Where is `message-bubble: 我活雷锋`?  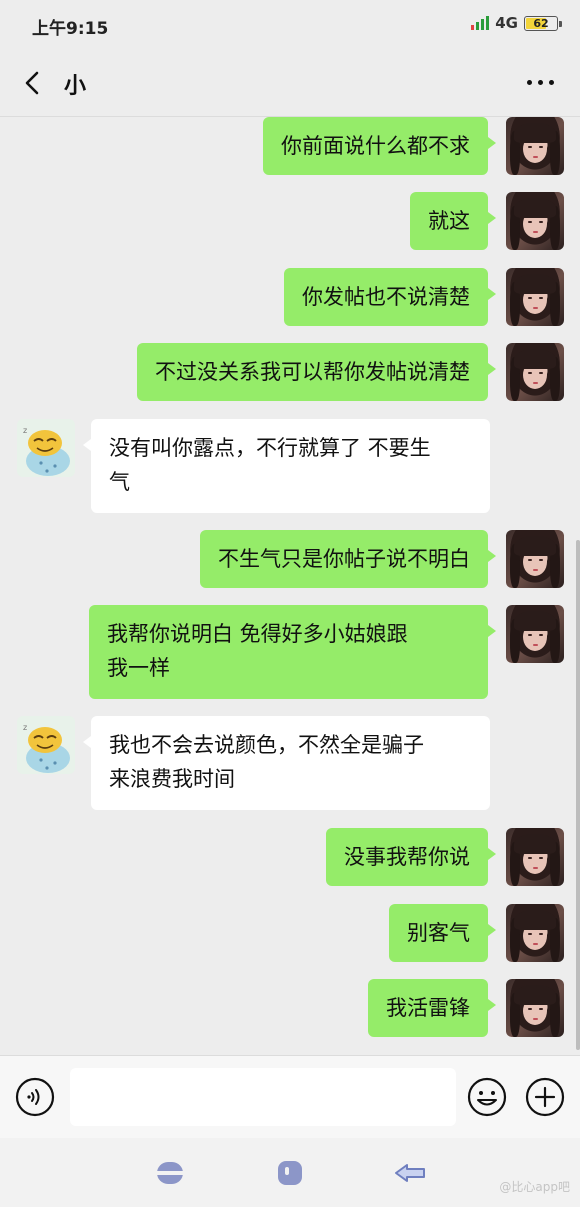
message-bubble: 我活雷锋 is located at coordinates (432, 1008).